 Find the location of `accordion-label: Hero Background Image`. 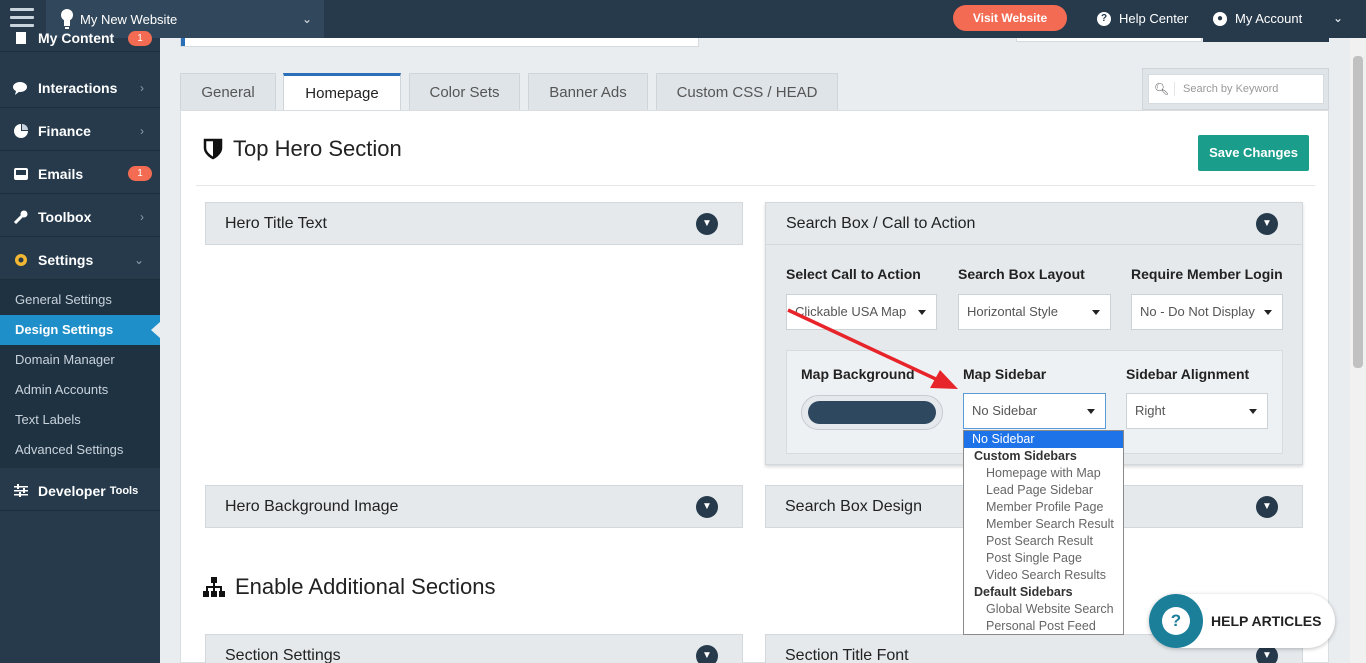

accordion-label: Hero Background Image is located at coordinates (312, 506).